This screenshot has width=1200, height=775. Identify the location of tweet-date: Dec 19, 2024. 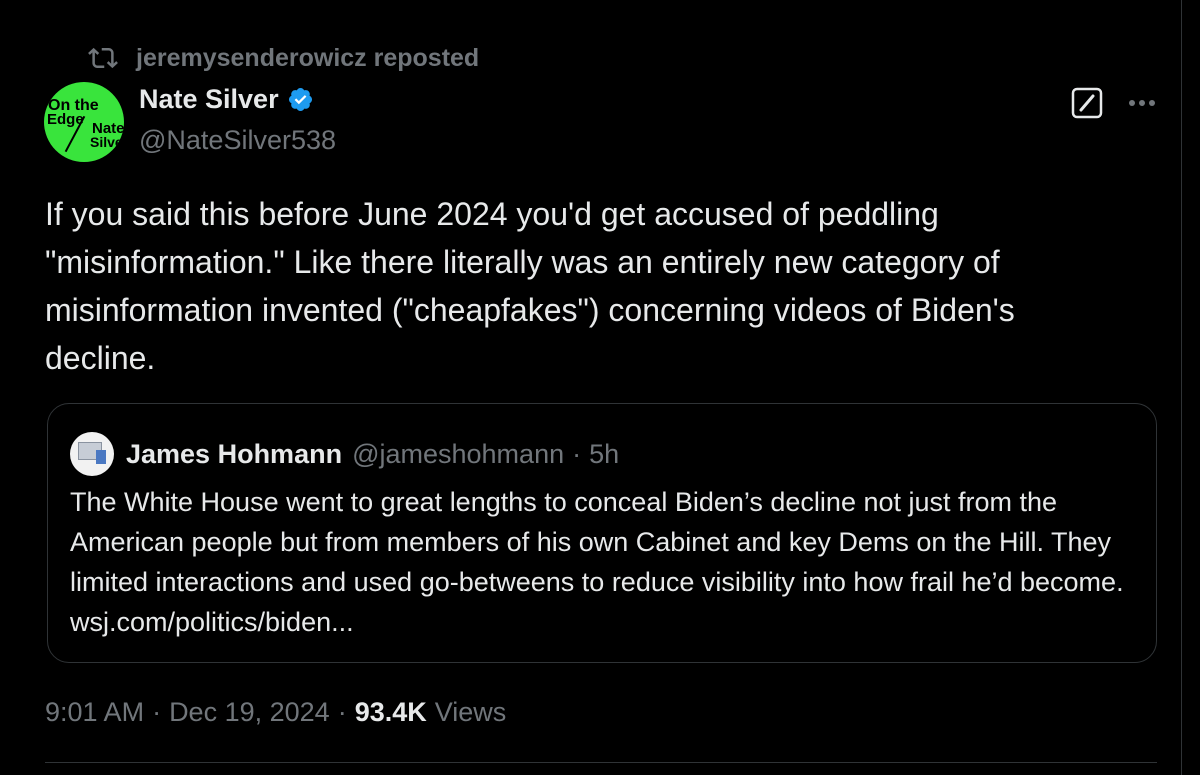
(249, 712).